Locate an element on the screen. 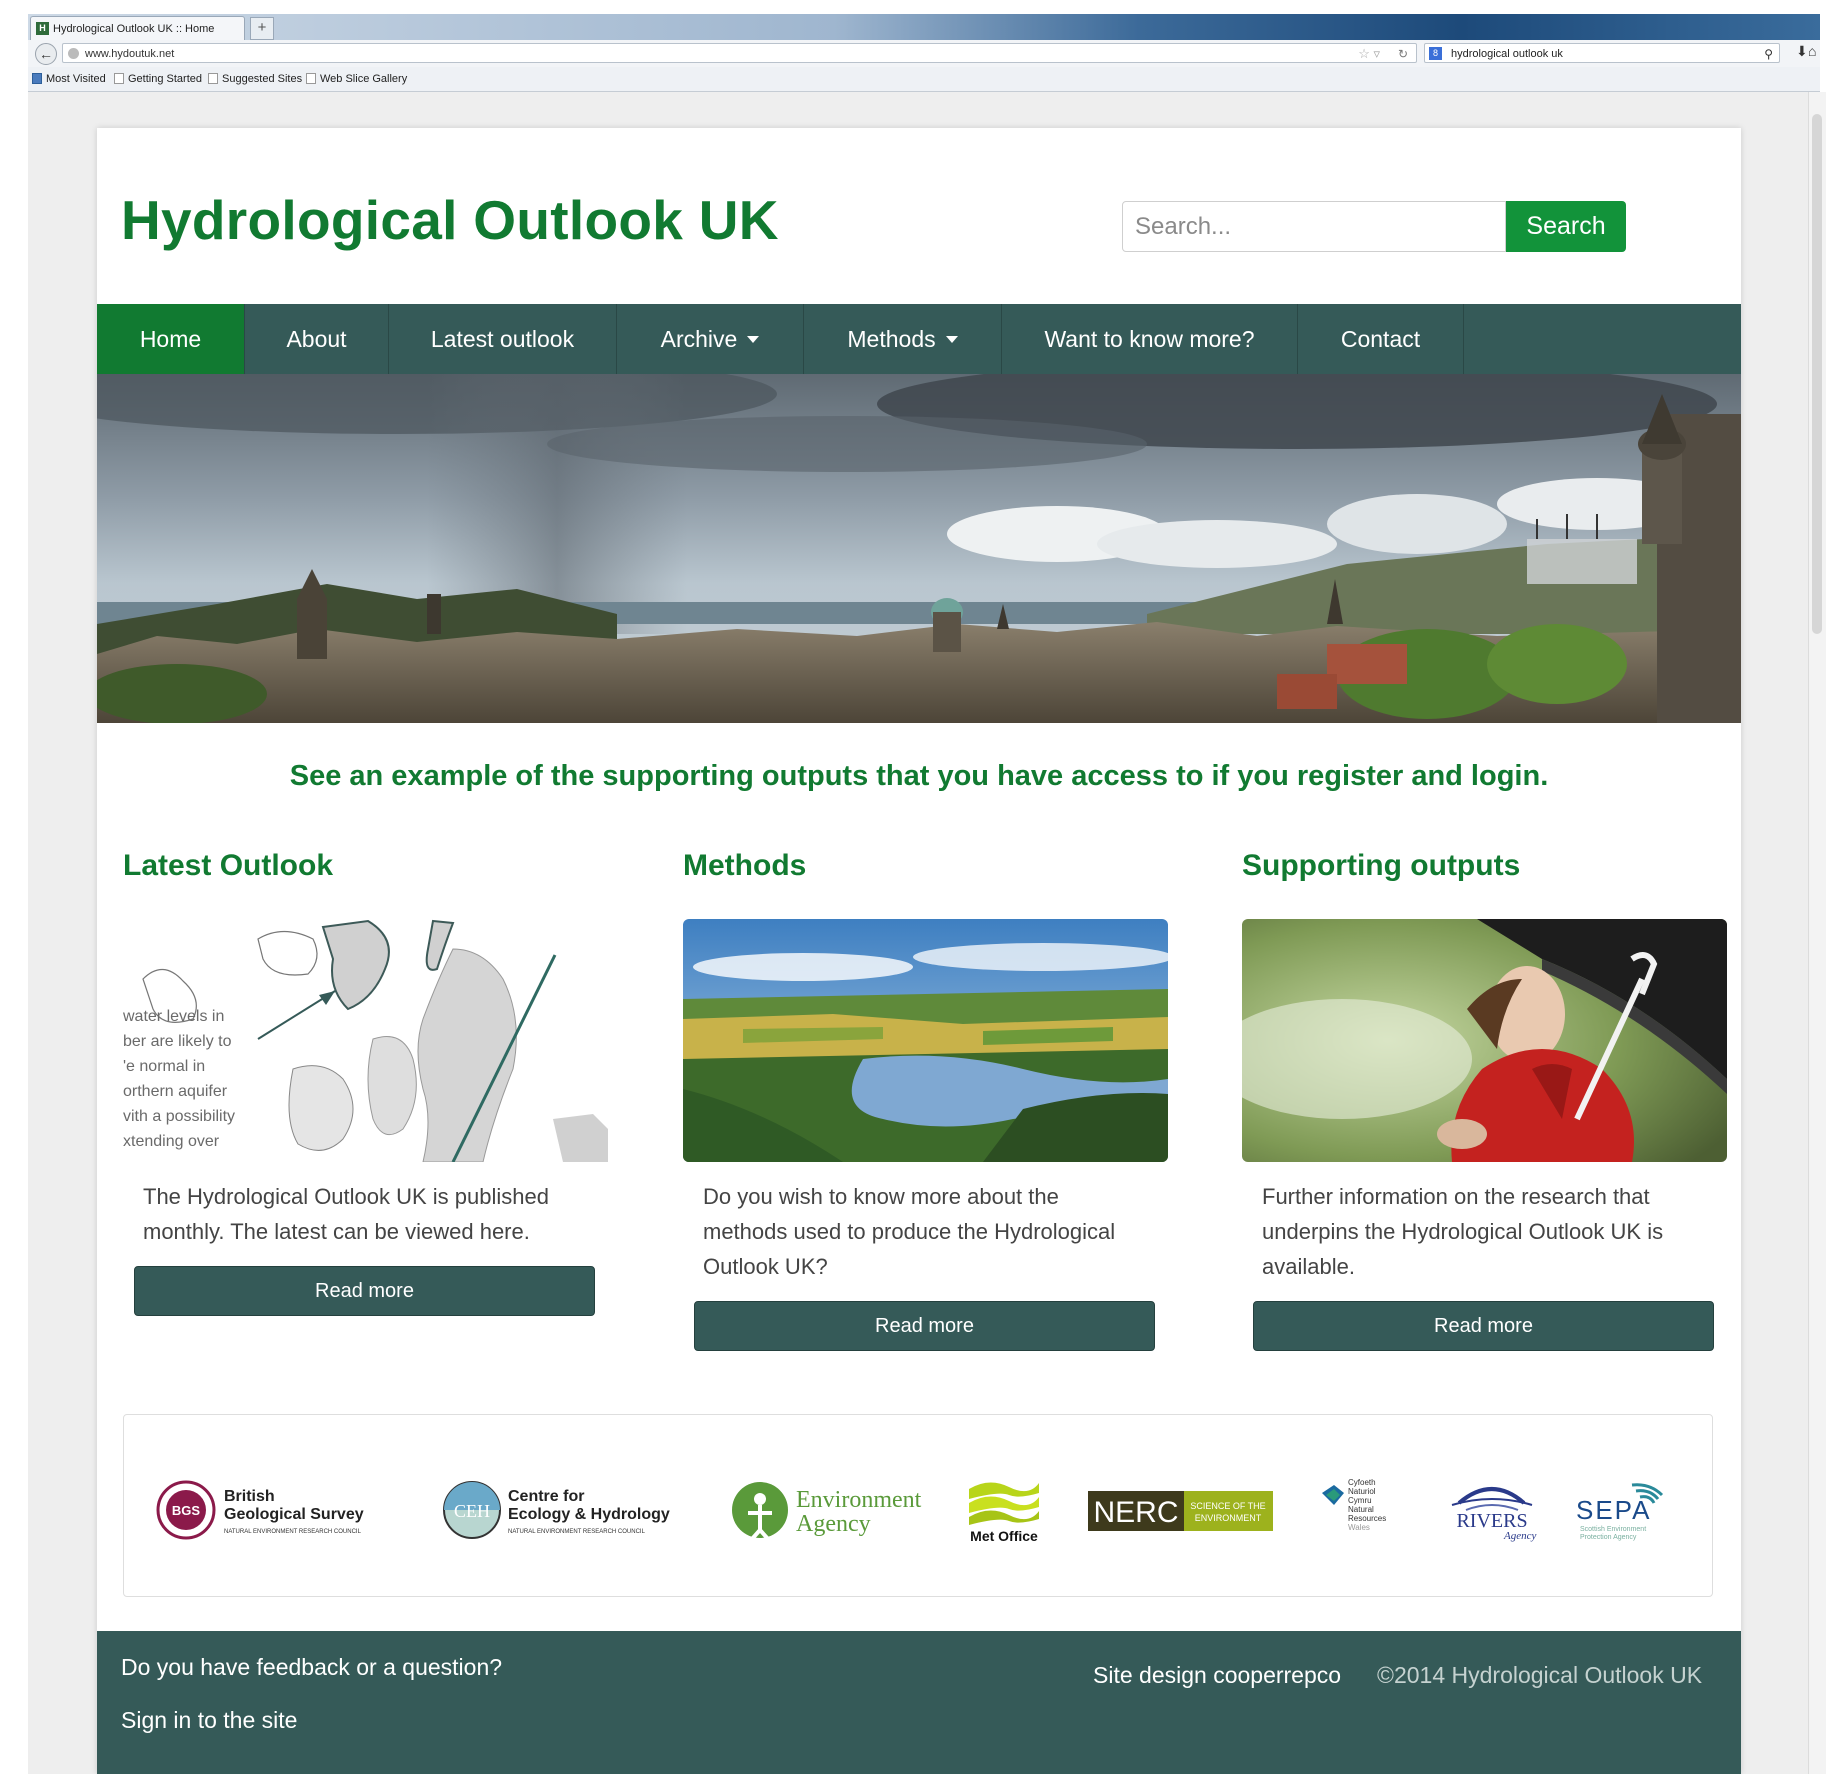 Image resolution: width=1837 pixels, height=1774 pixels. site-favicon-icon: H is located at coordinates (42, 28).